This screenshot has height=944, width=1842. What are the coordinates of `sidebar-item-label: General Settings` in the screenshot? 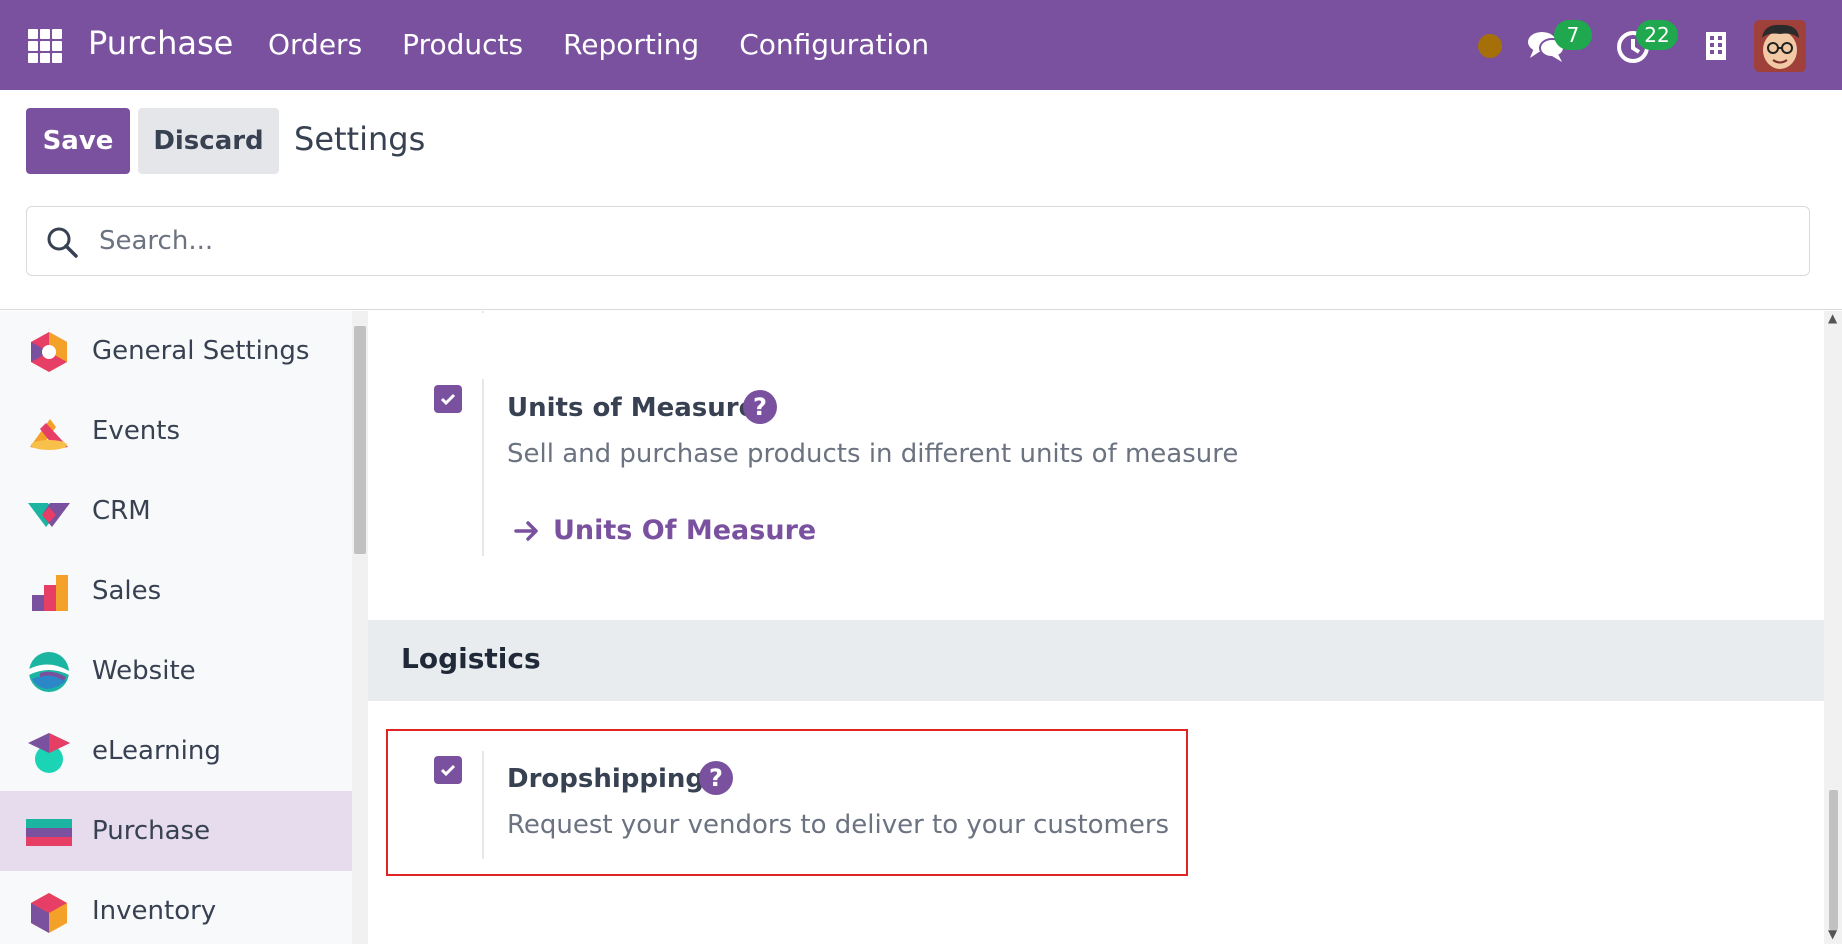 It's located at (201, 351).